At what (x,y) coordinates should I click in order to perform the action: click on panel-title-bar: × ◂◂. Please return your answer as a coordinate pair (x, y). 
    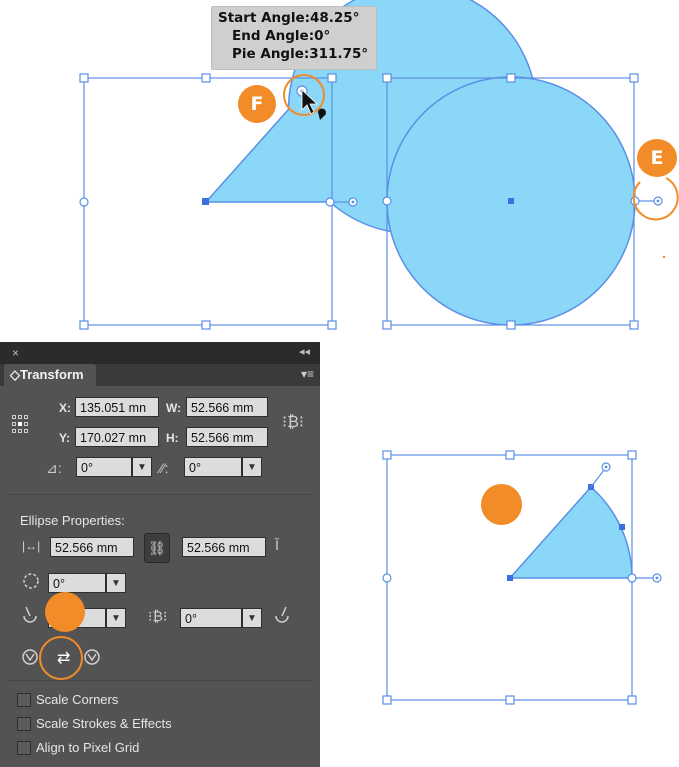
    Looking at the image, I should click on (160, 353).